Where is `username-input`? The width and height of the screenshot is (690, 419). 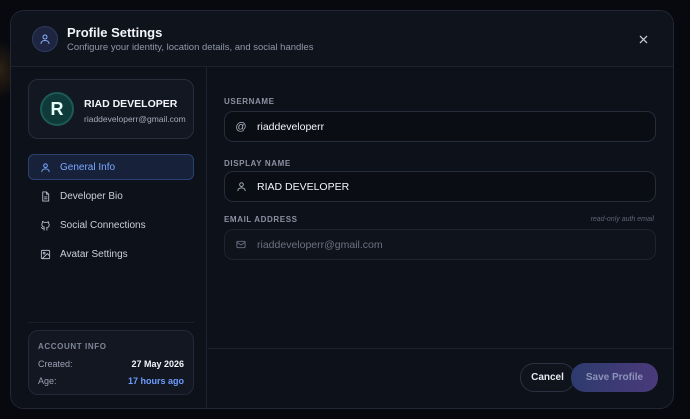 username-input is located at coordinates (447, 126).